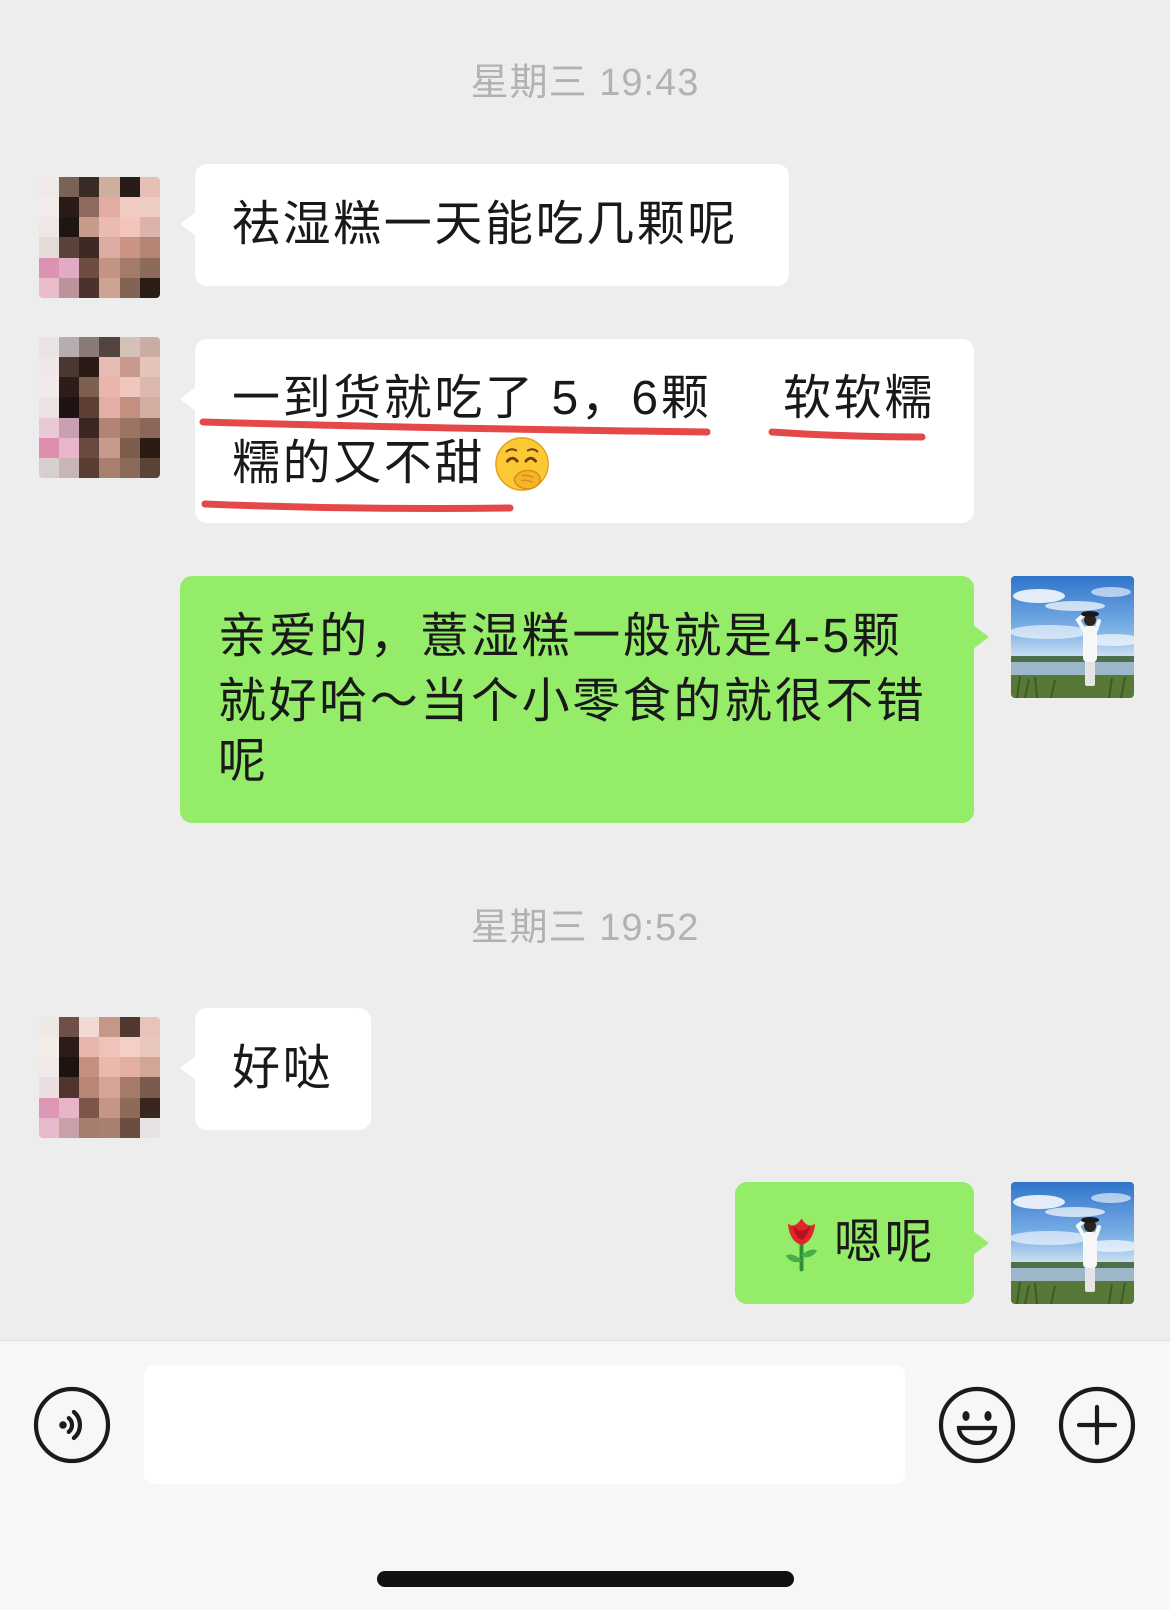  I want to click on emoji-button, so click(977, 1425).